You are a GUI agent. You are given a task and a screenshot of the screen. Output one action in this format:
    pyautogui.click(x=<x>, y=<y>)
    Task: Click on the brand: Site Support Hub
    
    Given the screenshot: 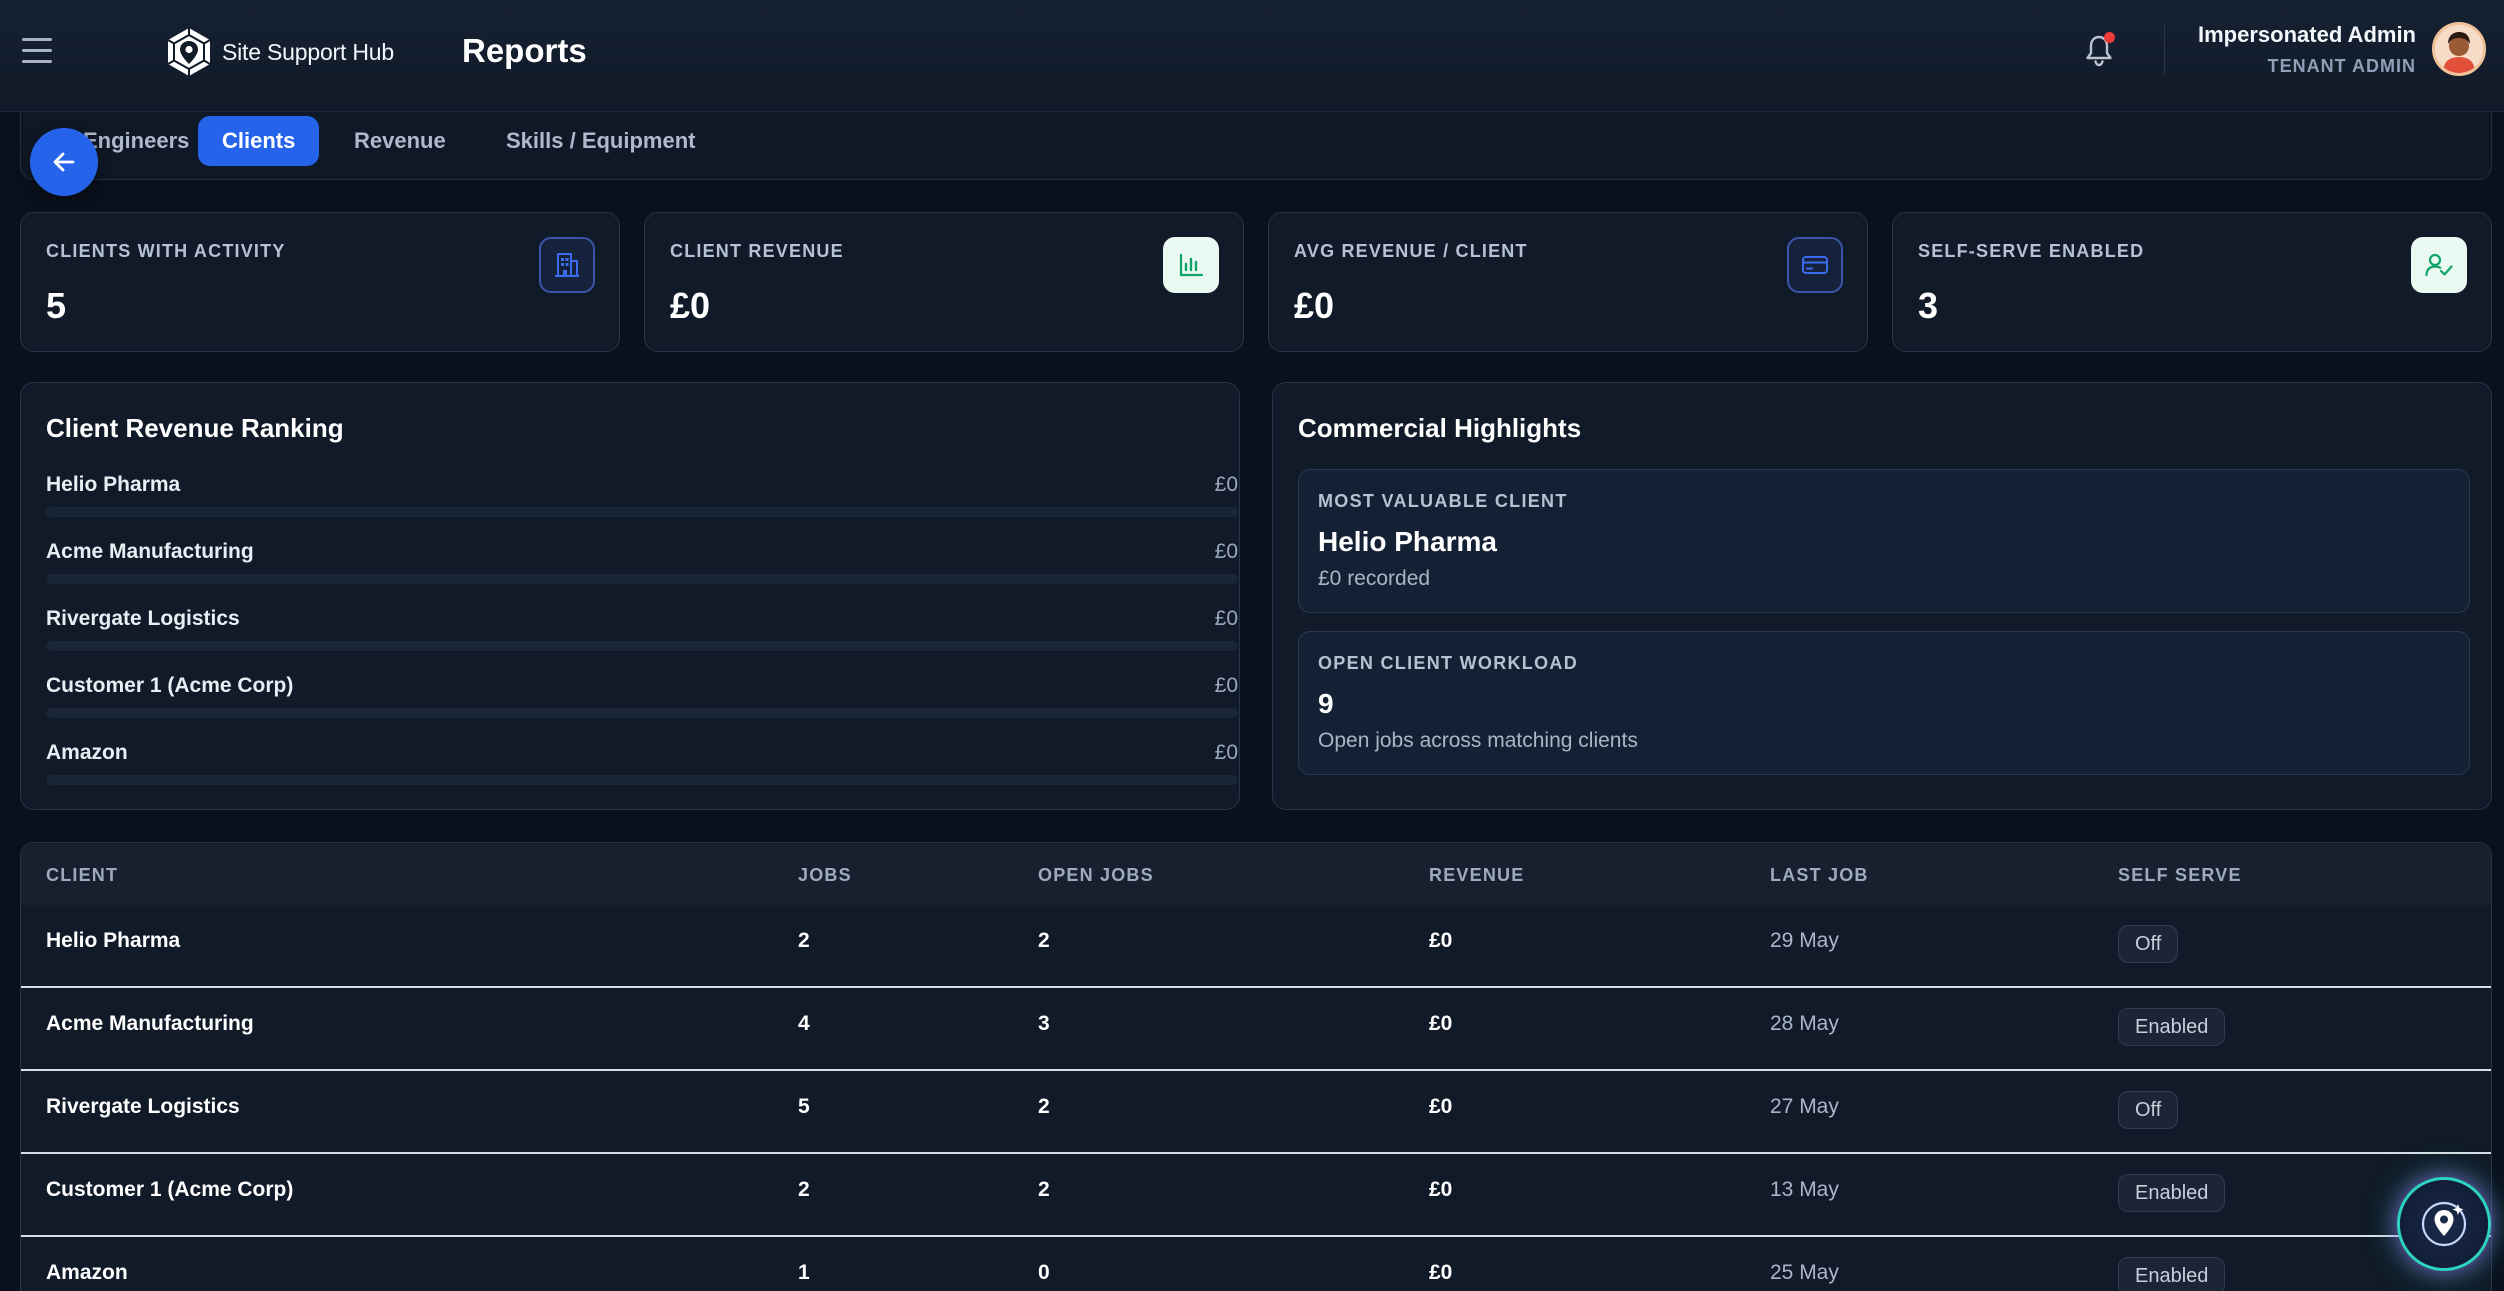 What is the action you would take?
    pyautogui.click(x=280, y=52)
    